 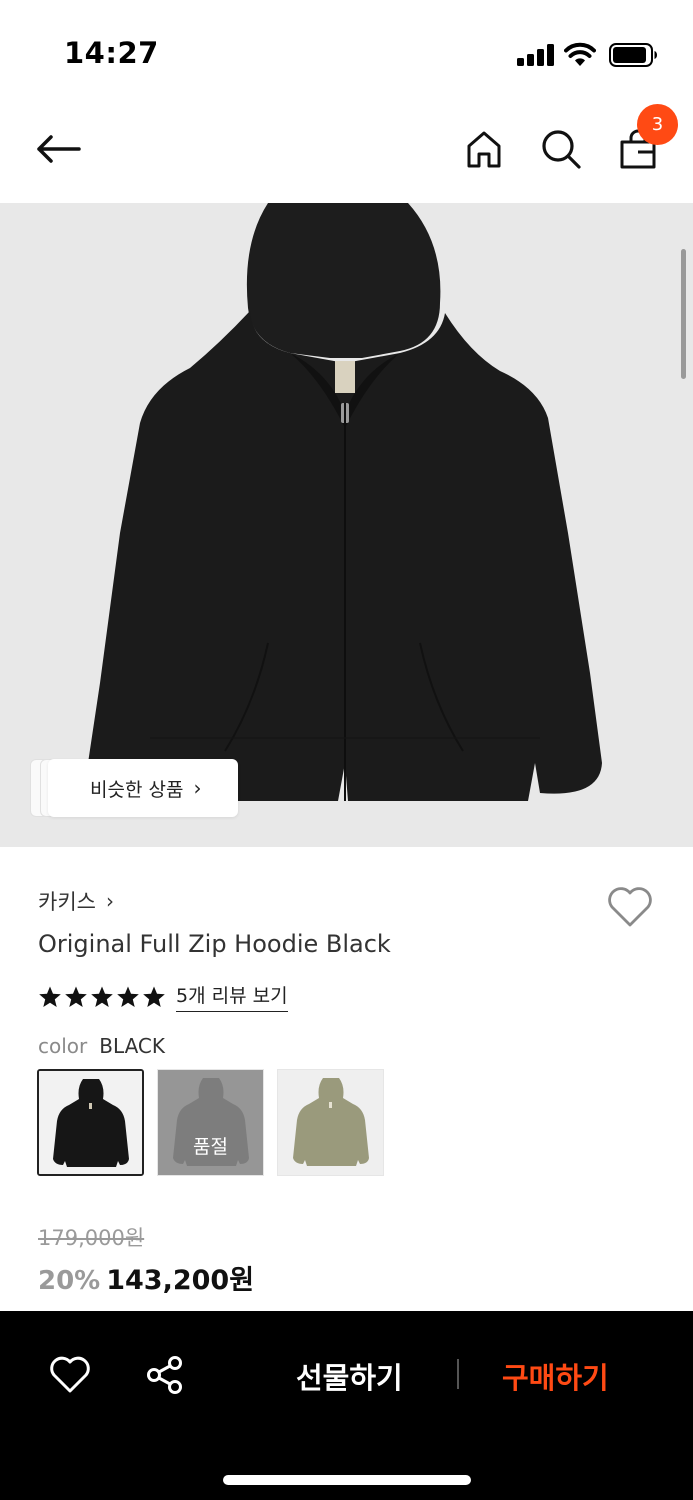 What do you see at coordinates (580, 54) in the screenshot?
I see `wifi-icon` at bounding box center [580, 54].